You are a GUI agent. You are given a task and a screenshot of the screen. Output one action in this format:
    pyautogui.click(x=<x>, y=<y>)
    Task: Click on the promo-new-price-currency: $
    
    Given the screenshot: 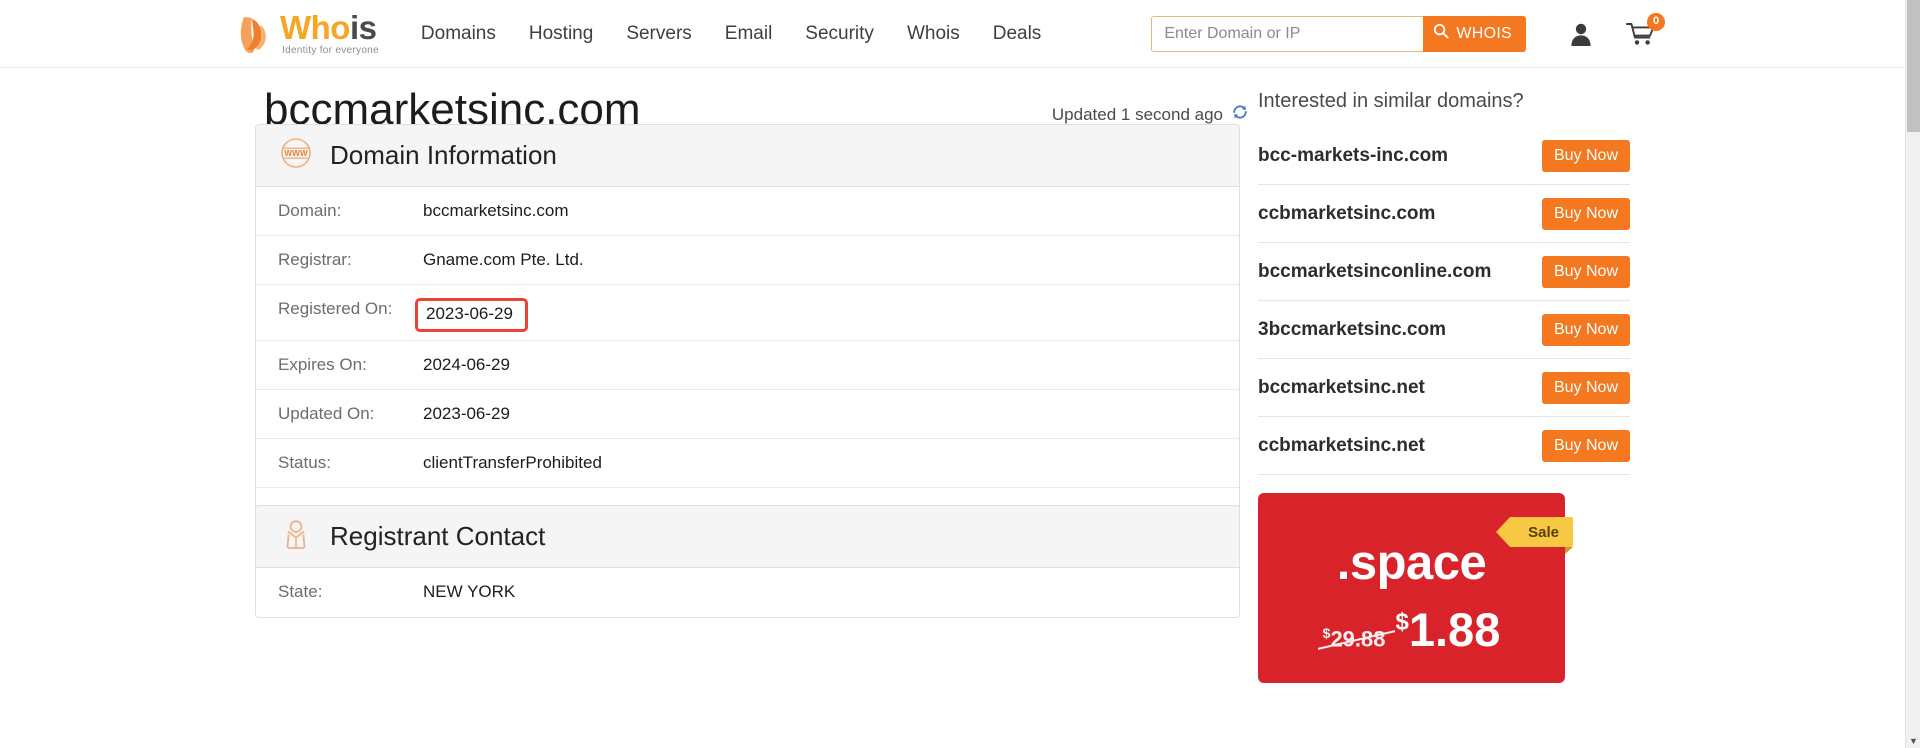 What is the action you would take?
    pyautogui.click(x=1402, y=622)
    